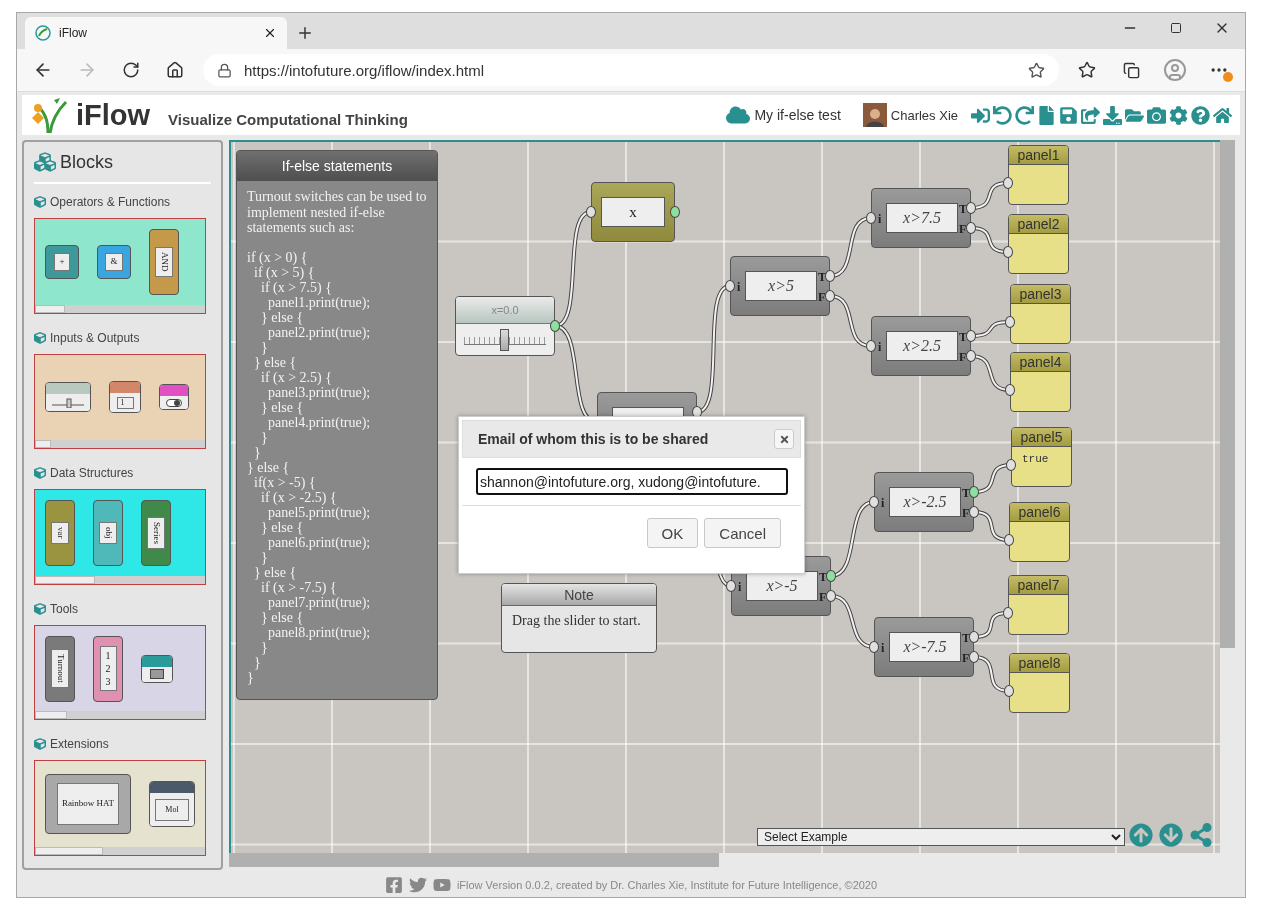  Describe the element at coordinates (288, 119) in the screenshot. I see `tagline: Visualize Computational Thinking` at that location.